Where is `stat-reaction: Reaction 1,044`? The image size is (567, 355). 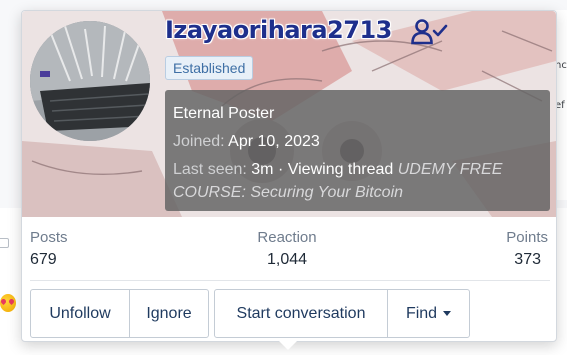
stat-reaction: Reaction 1,044 is located at coordinates (287, 249).